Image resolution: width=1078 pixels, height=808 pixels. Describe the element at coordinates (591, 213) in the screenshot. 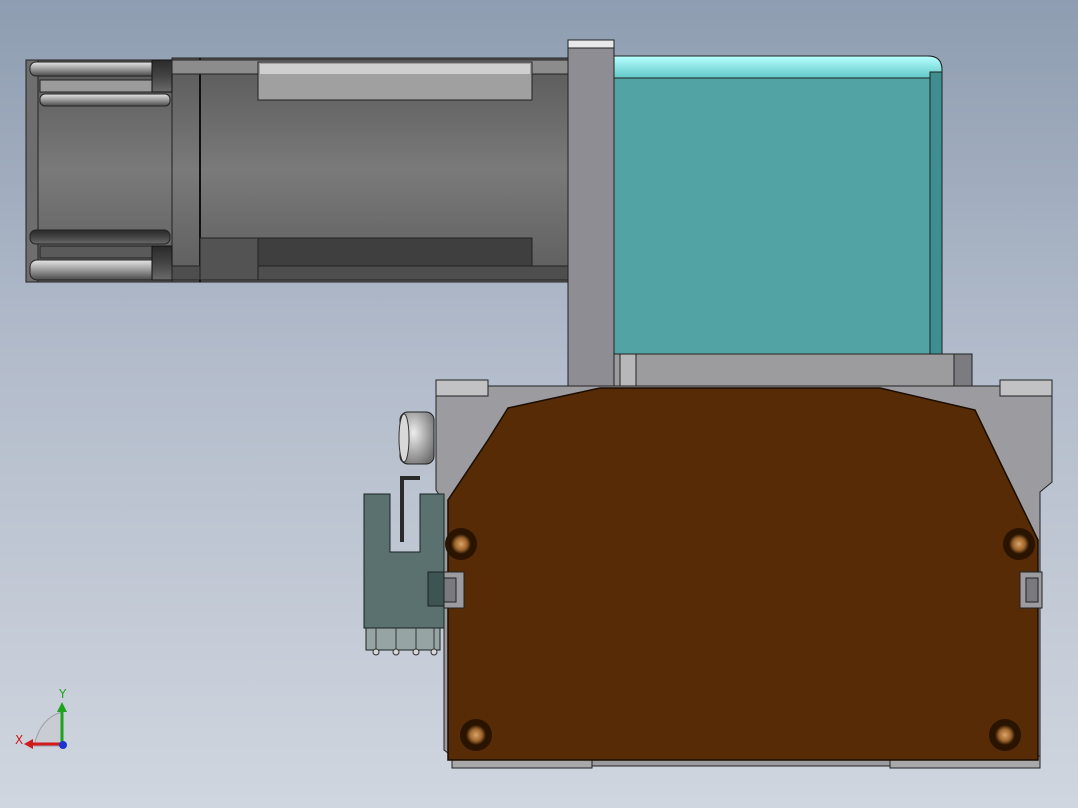

I see `mounting-plate` at that location.